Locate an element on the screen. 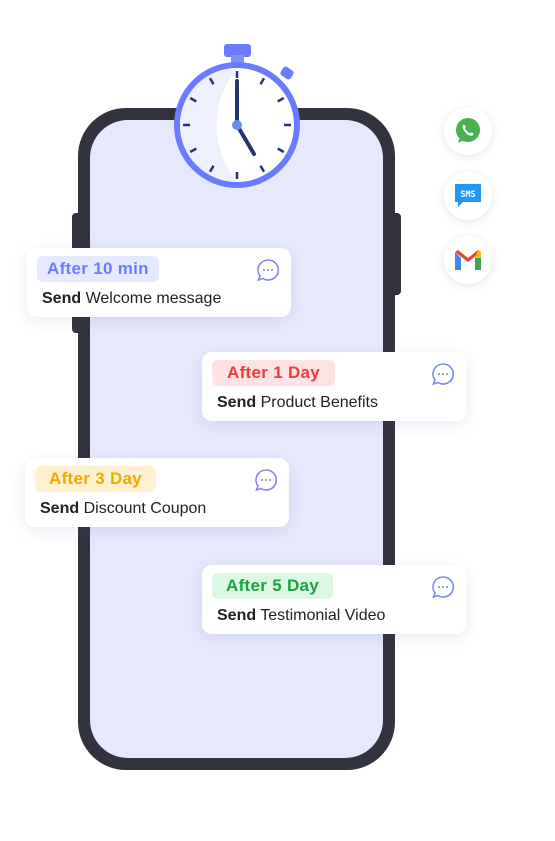 Image resolution: width=555 pixels, height=841 pixels. message-text: Send Product Benefits is located at coordinates (297, 402).